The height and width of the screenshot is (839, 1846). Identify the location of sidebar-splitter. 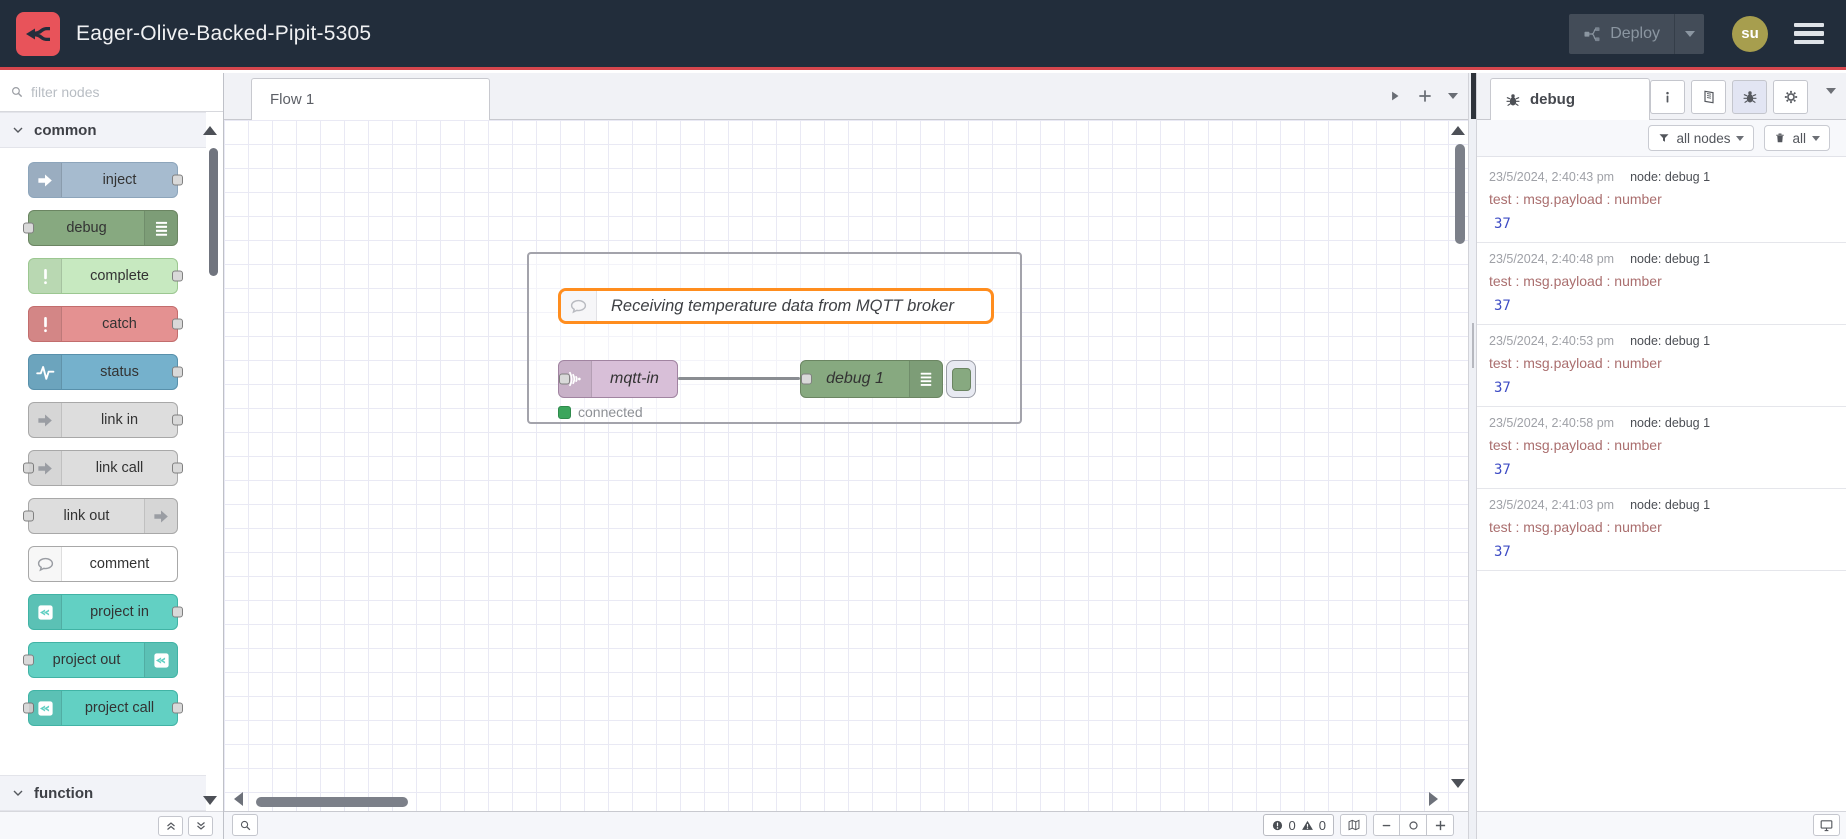
(1472, 456).